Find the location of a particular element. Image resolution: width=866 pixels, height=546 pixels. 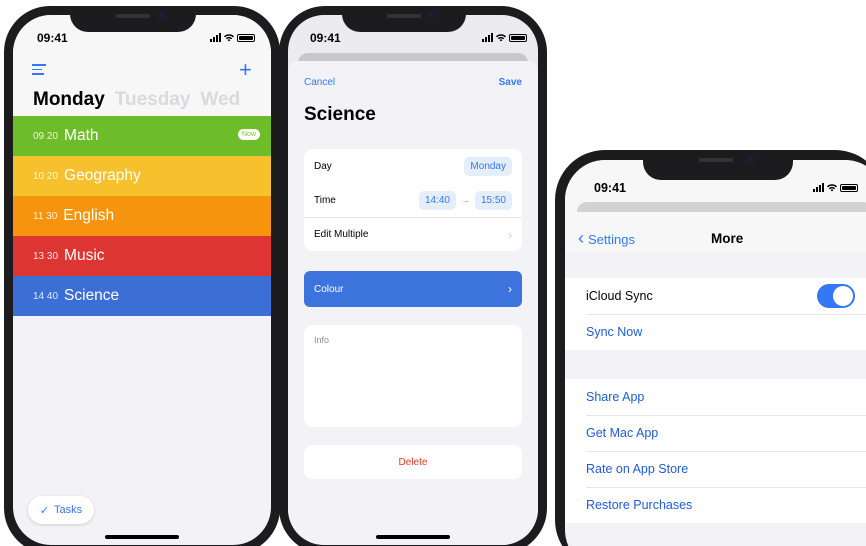

back-label: Settings is located at coordinates (611, 239).